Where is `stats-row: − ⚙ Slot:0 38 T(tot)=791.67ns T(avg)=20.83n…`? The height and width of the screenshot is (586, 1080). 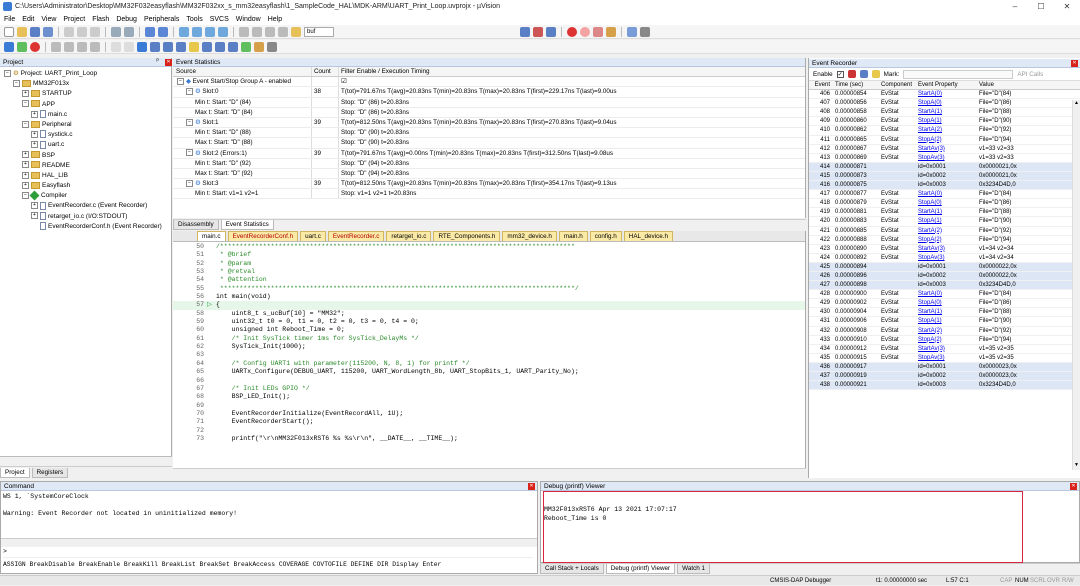 stats-row: − ⚙ Slot:0 38 T(tot)=791.67ns T(avg)=20.83n… is located at coordinates (489, 92).